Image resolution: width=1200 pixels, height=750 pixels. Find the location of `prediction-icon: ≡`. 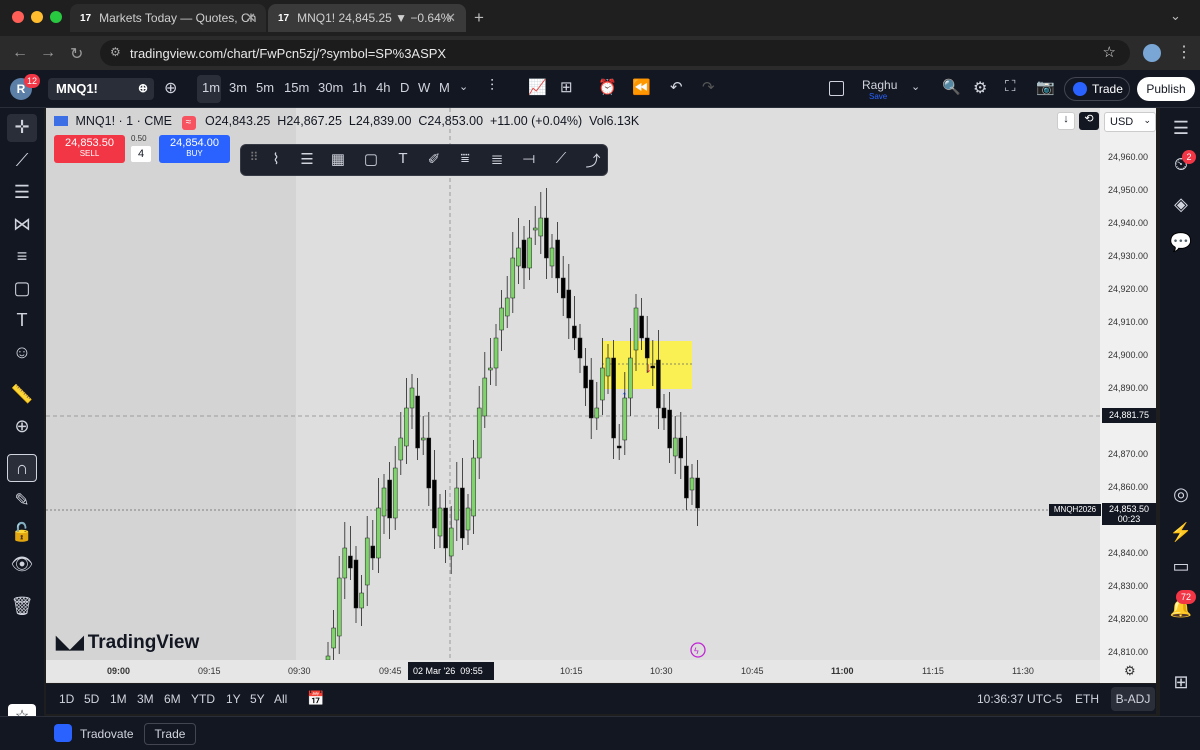

prediction-icon: ≡ is located at coordinates (22, 256).